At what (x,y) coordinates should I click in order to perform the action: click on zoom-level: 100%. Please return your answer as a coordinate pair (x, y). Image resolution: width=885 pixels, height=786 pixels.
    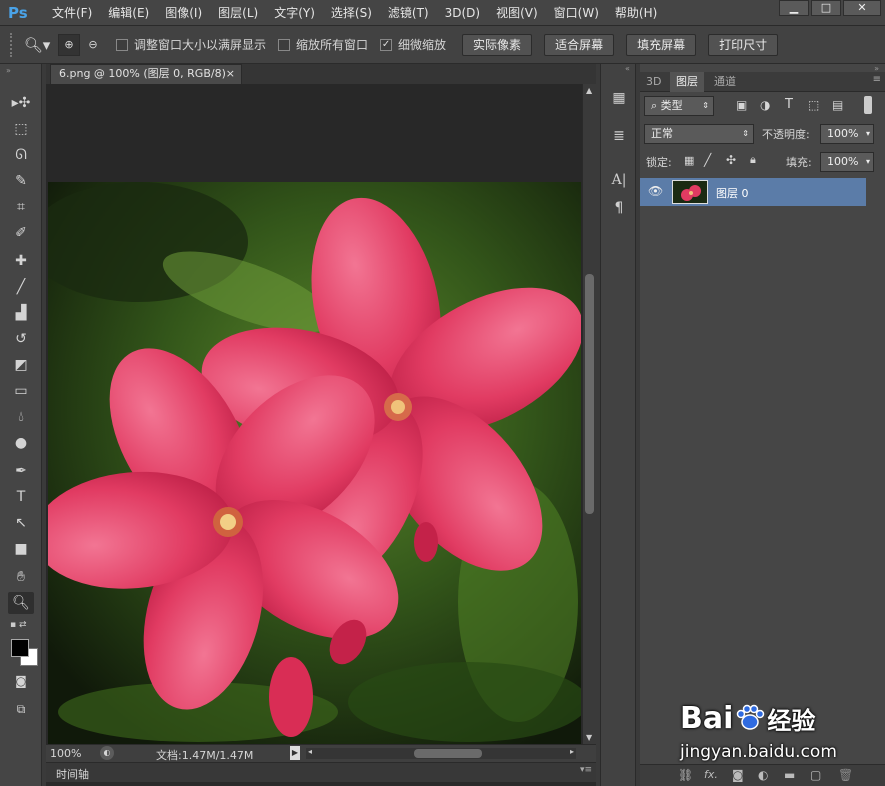
    Looking at the image, I should click on (65, 753).